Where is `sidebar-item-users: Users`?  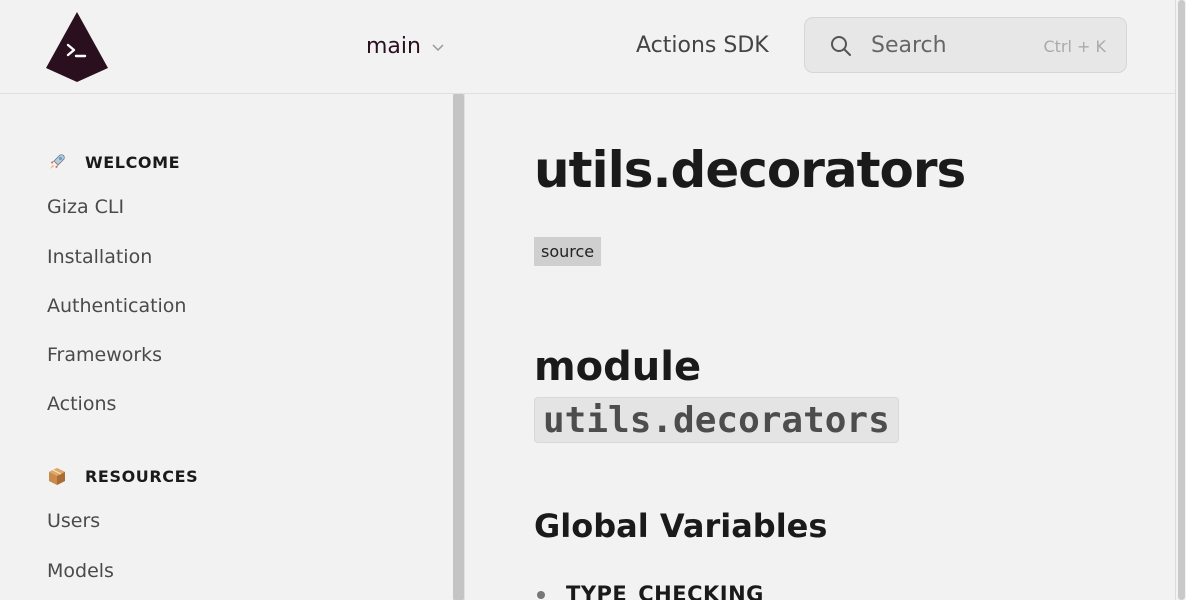
sidebar-item-users: Users is located at coordinates (73, 521).